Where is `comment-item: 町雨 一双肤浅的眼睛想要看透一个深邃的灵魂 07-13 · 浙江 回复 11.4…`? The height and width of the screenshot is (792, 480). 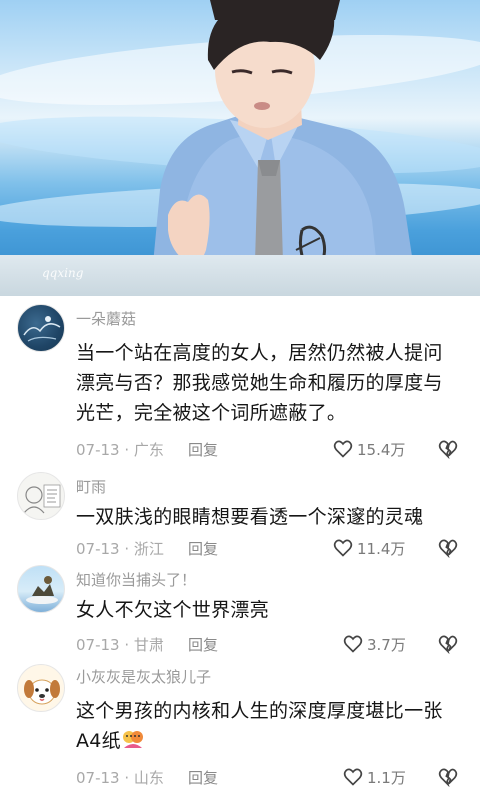
comment-item: 町雨 一双肤浅的眼睛想要看透一个深邃的灵魂 07-13 · 浙江 回复 11.4… is located at coordinates (240, 517).